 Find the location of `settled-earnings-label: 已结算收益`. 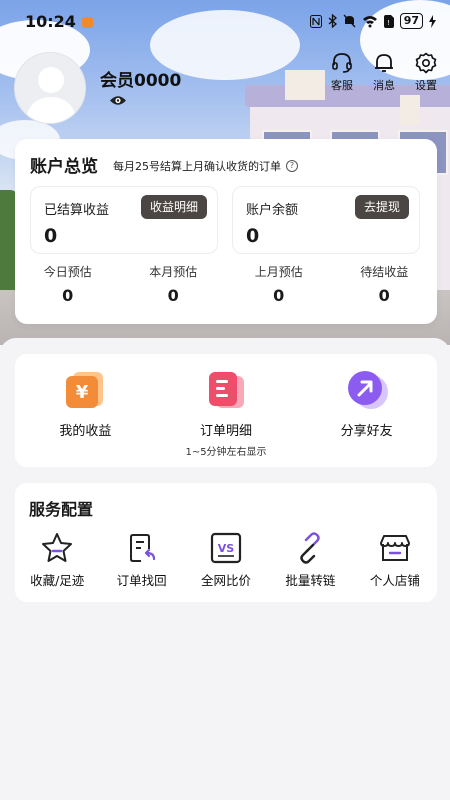

settled-earnings-label: 已结算收益 is located at coordinates (77, 210).